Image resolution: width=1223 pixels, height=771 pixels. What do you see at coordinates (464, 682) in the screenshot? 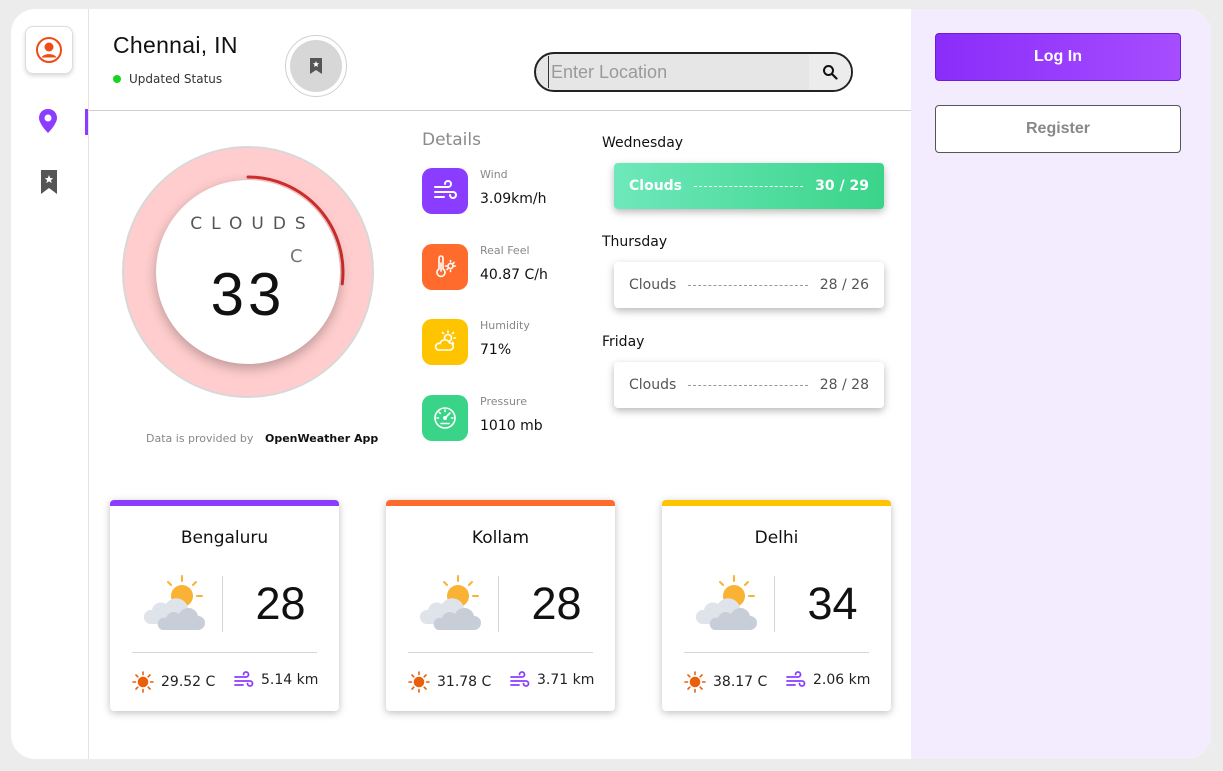
I see `card-feels-like-value: 31.78 C` at bounding box center [464, 682].